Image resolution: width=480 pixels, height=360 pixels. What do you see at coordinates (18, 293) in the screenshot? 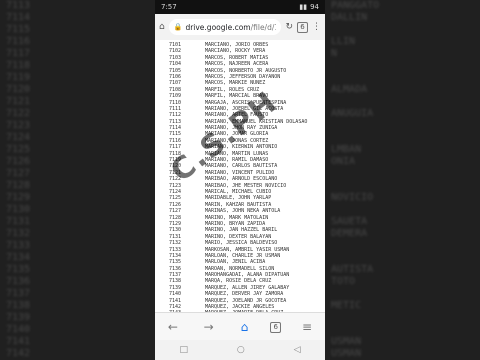
I see `ghost-line: 7137` at bounding box center [18, 293].